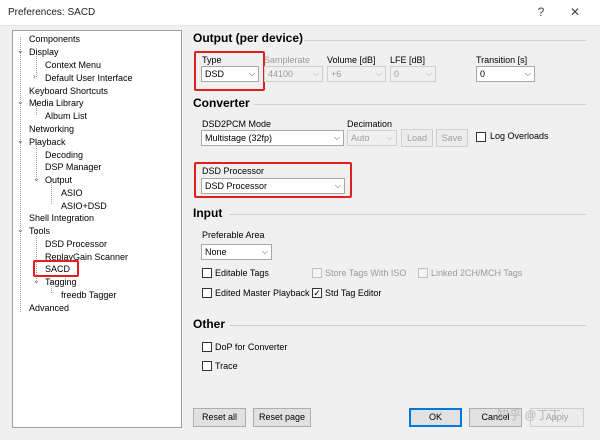 This screenshot has height=440, width=600. I want to click on section-other-heading: Other, so click(209, 324).